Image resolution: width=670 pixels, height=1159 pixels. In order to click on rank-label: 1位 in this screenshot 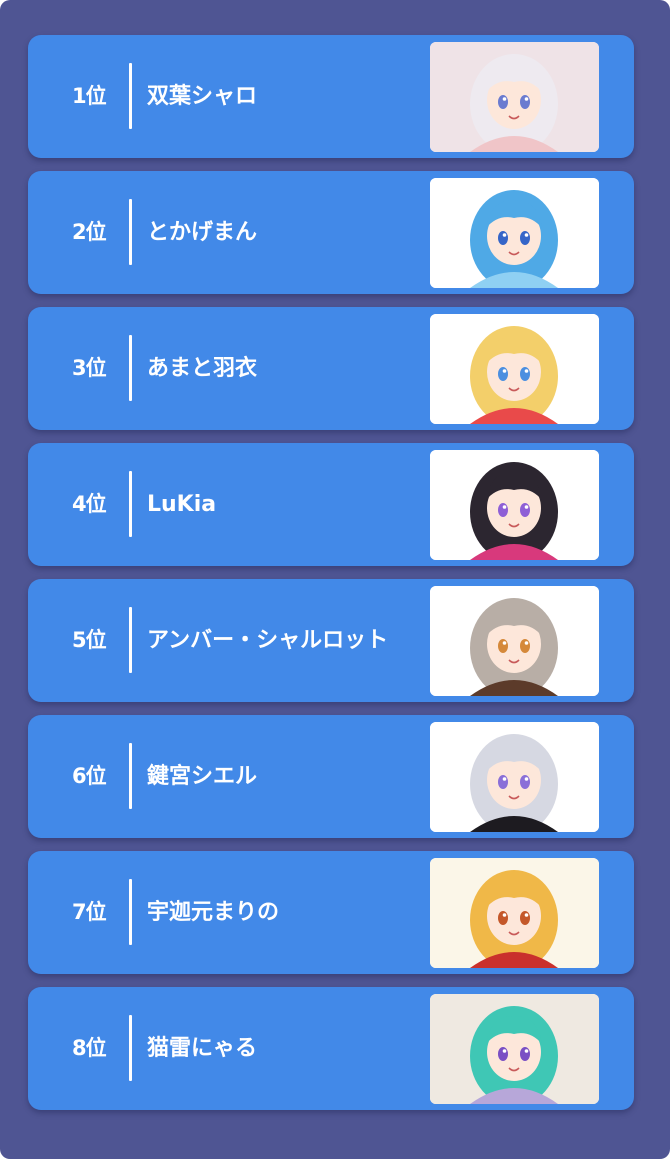, I will do `click(89, 96)`.